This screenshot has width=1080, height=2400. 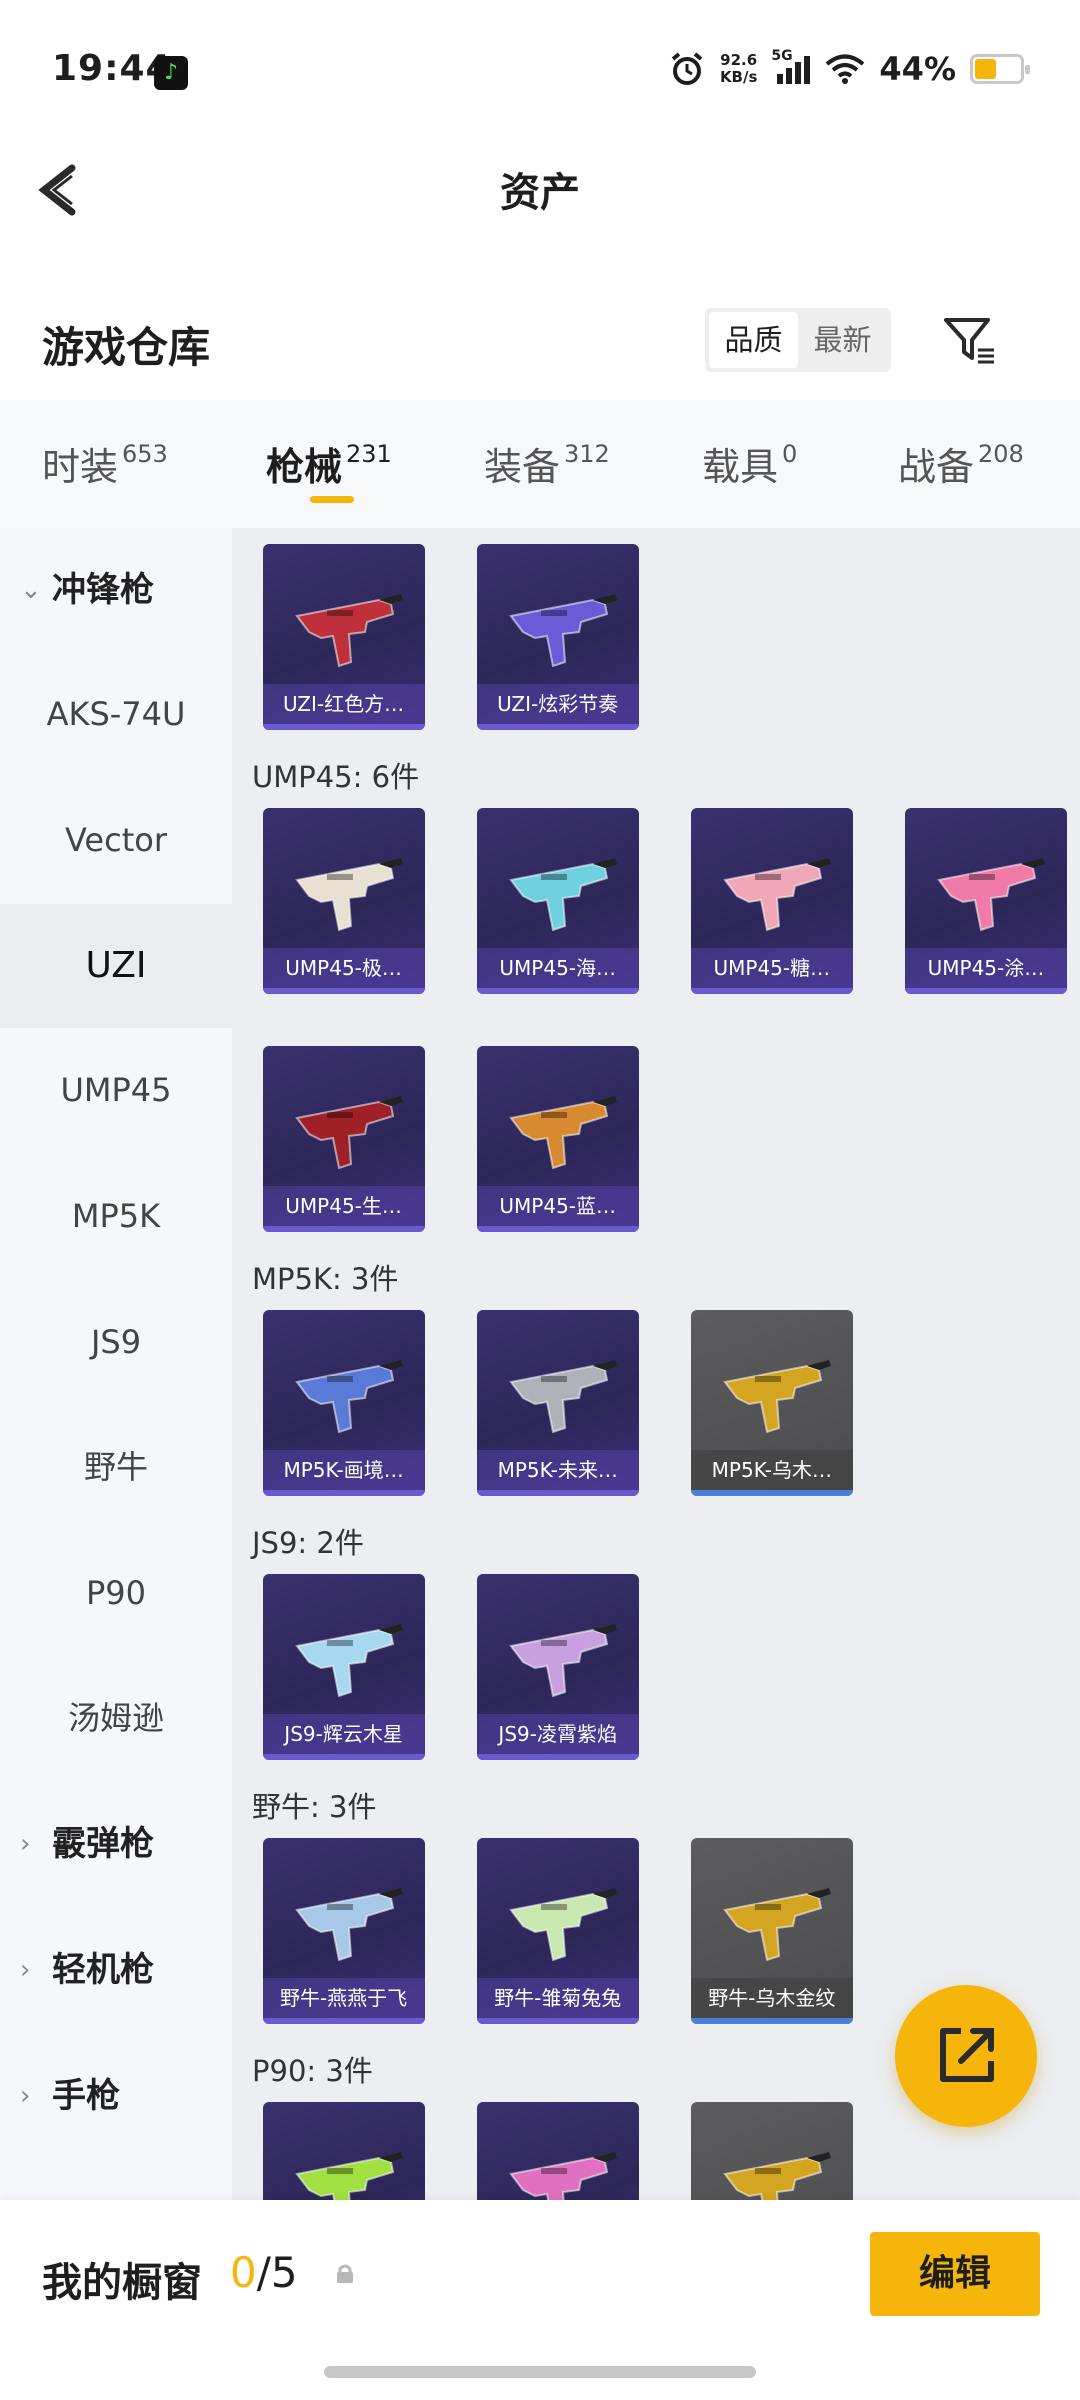 I want to click on alarm-icon, so click(x=687, y=68).